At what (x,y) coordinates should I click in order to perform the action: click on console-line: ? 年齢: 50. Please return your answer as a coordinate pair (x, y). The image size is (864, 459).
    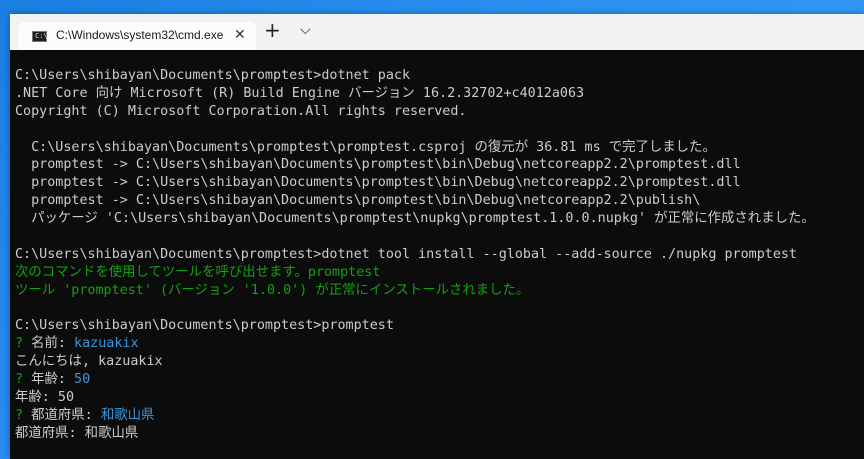
    Looking at the image, I should click on (439, 380).